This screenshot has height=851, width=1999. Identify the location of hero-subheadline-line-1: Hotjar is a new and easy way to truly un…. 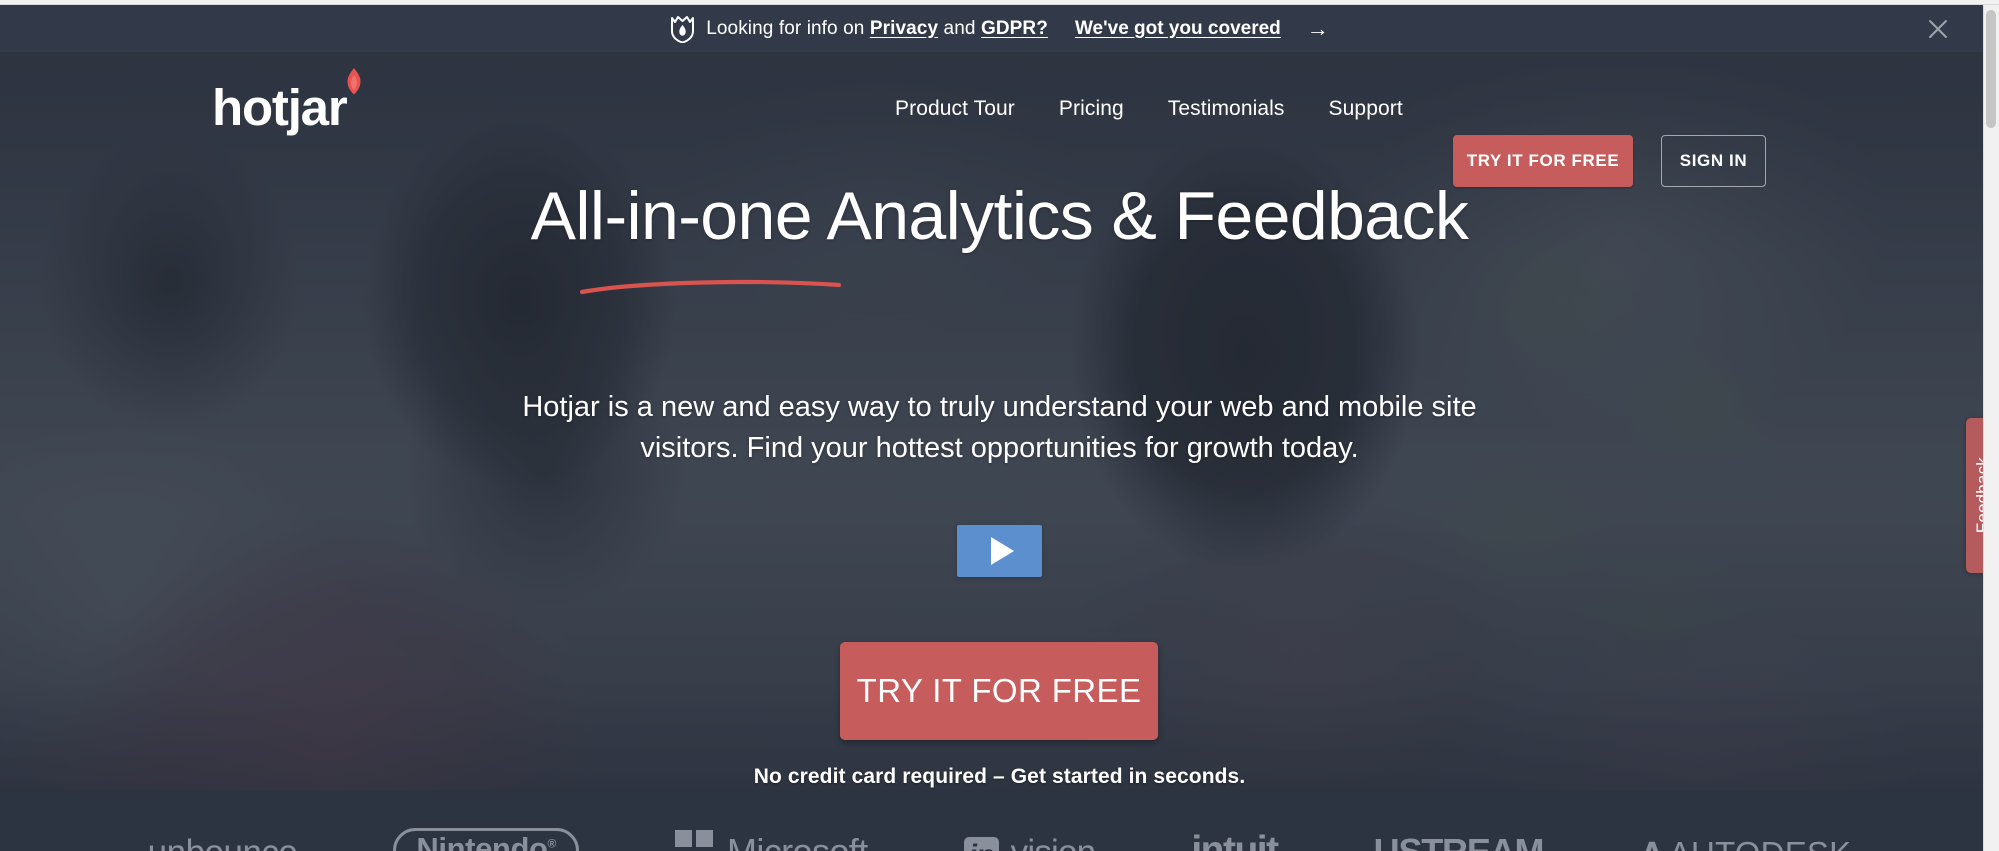
(999, 407).